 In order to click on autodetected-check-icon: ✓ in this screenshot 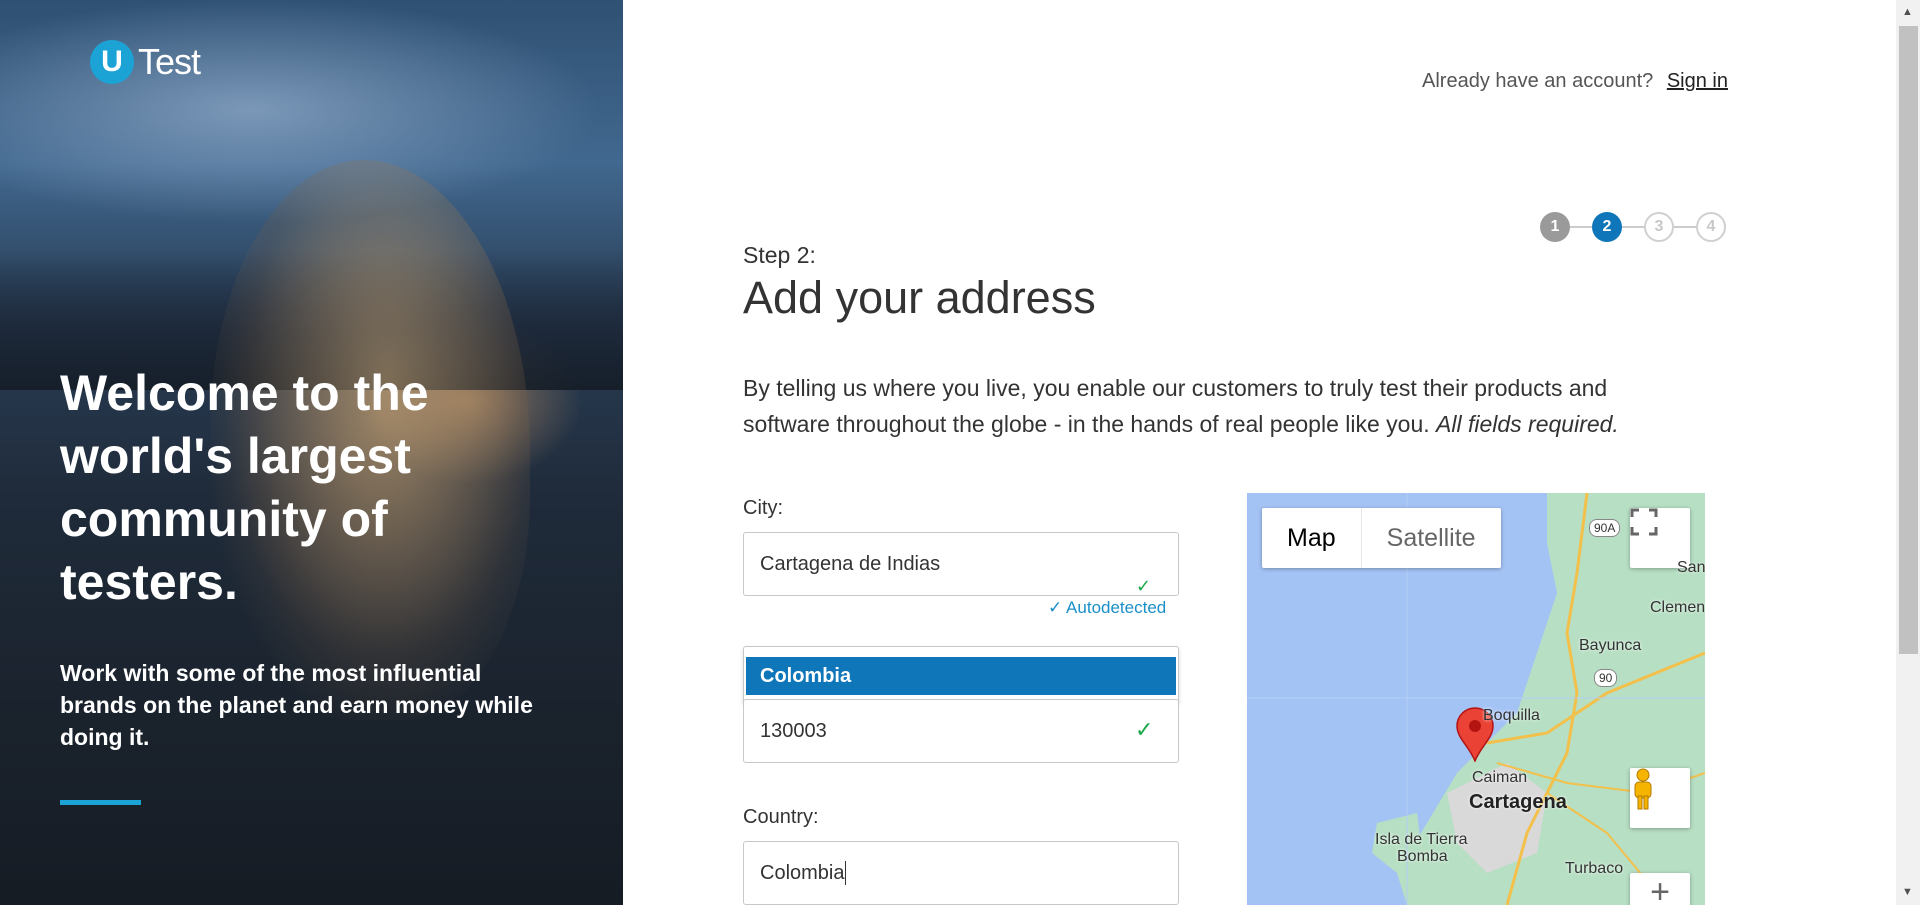, I will do `click(1055, 607)`.